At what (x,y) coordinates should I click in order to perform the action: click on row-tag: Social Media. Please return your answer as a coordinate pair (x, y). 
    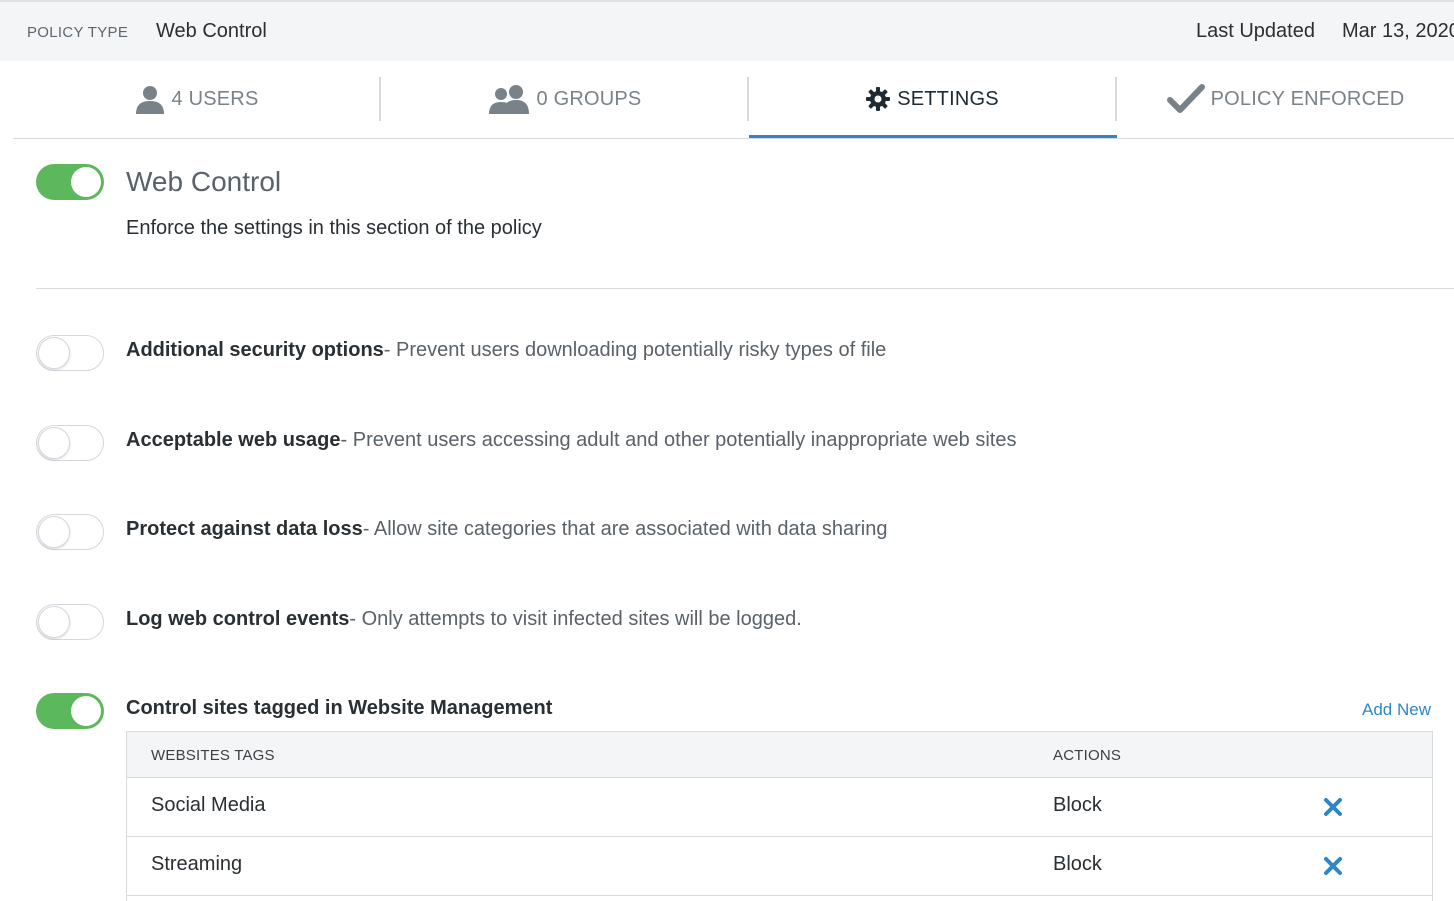
    Looking at the image, I should click on (208, 805).